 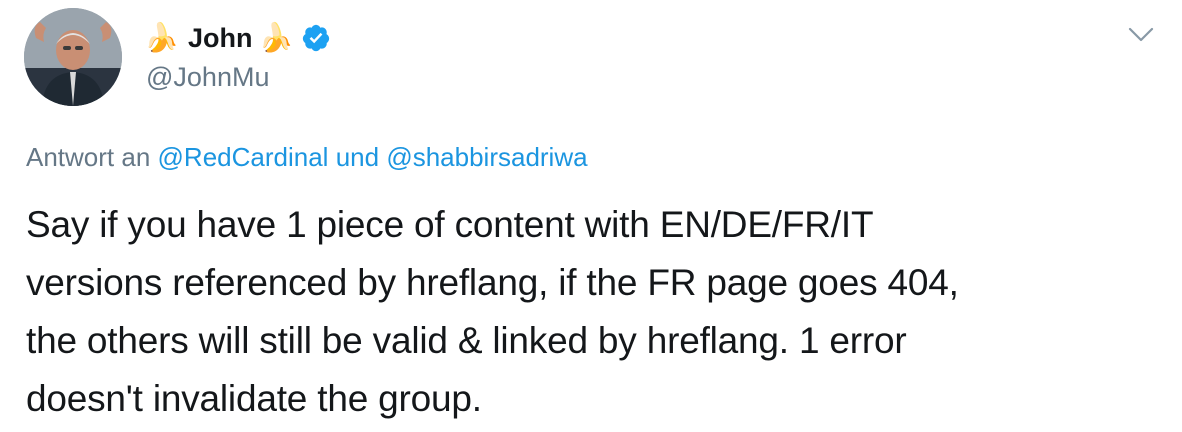 What do you see at coordinates (357, 157) in the screenshot?
I see `reply-conjunction: und` at bounding box center [357, 157].